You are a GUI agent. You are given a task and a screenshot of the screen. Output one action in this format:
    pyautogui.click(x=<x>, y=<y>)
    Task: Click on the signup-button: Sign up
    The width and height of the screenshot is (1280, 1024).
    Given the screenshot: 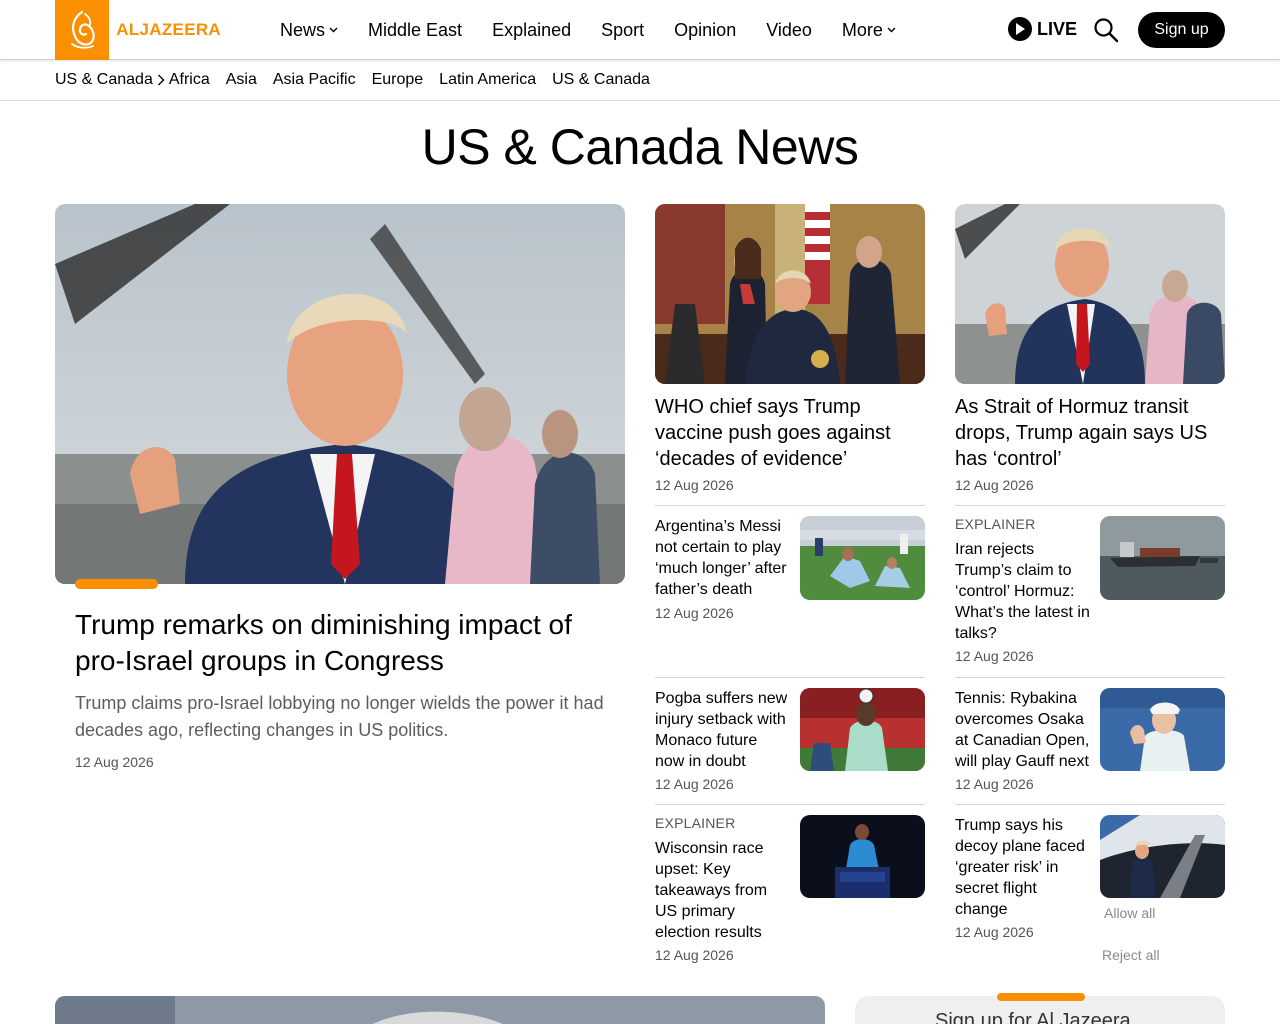 What is the action you would take?
    pyautogui.click(x=1181, y=30)
    